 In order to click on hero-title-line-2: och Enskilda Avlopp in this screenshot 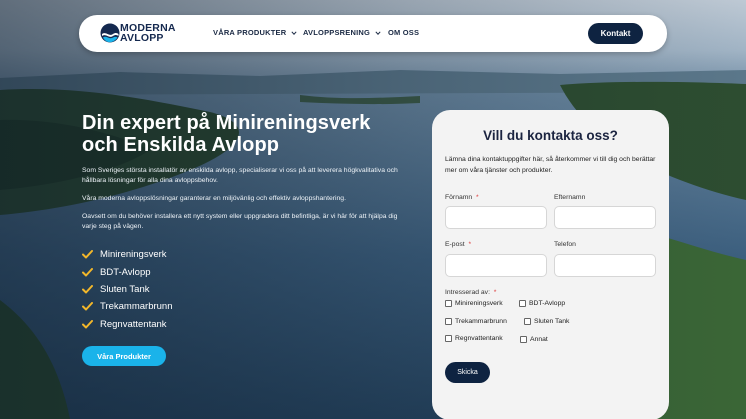, I will do `click(181, 145)`.